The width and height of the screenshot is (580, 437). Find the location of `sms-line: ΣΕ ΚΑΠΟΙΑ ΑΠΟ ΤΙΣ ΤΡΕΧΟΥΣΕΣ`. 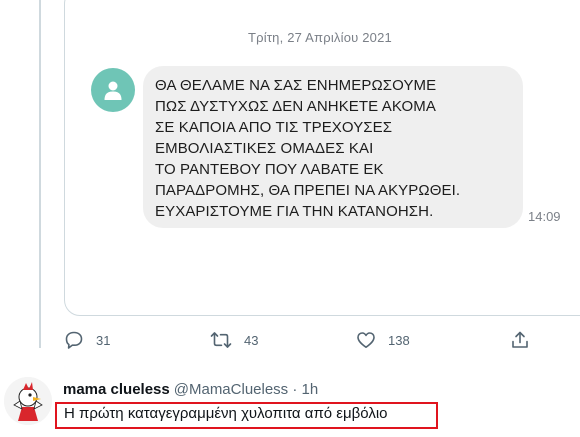

sms-line: ΣΕ ΚΑΠΟΙΑ ΑΠΟ ΤΙΣ ΤΡΕΧΟΥΣΕΣ is located at coordinates (274, 127).